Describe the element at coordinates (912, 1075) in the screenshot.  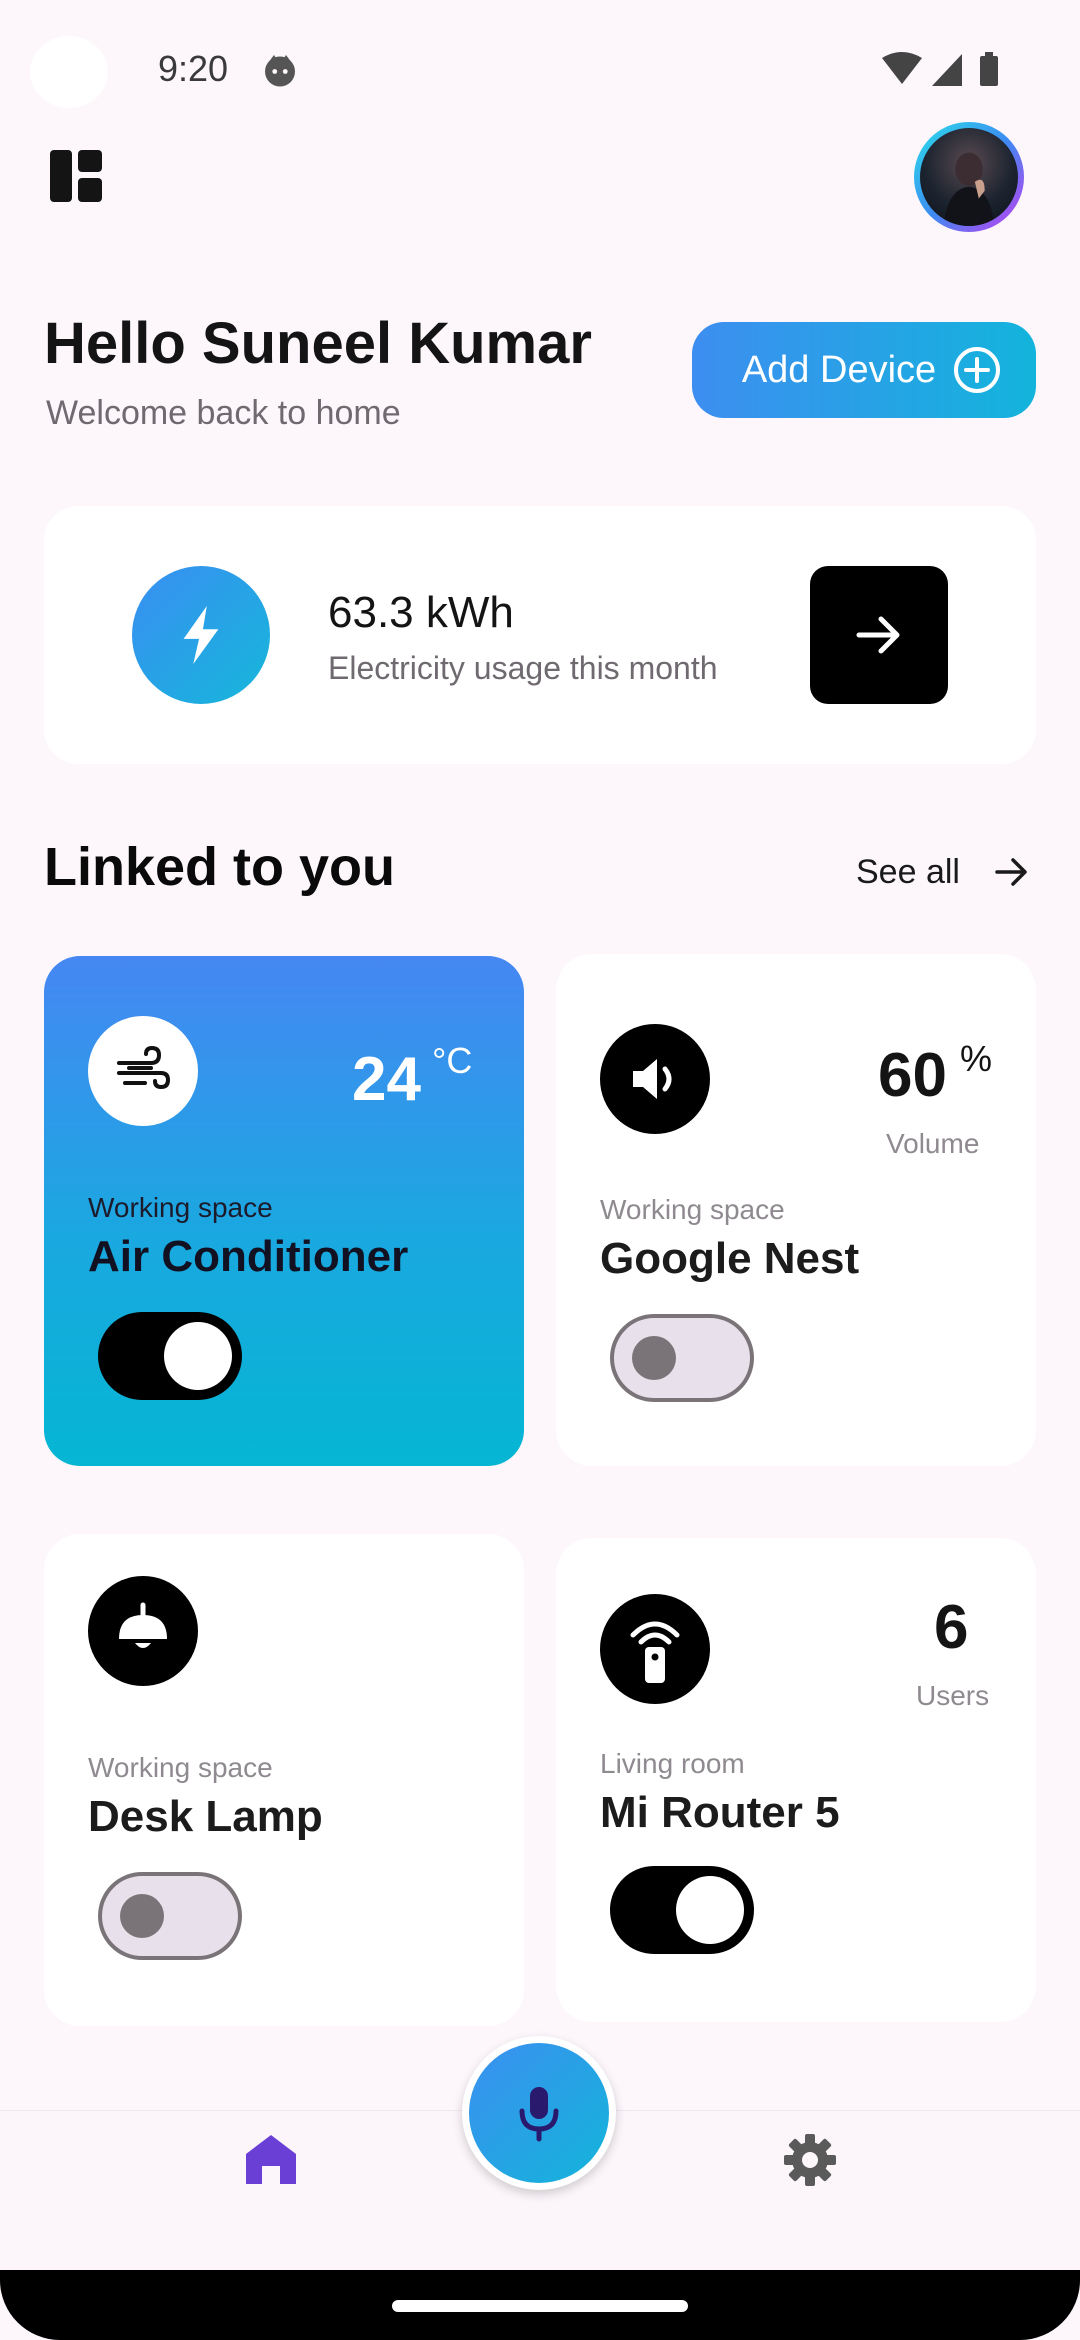
I see `device-metric-value: 60` at that location.